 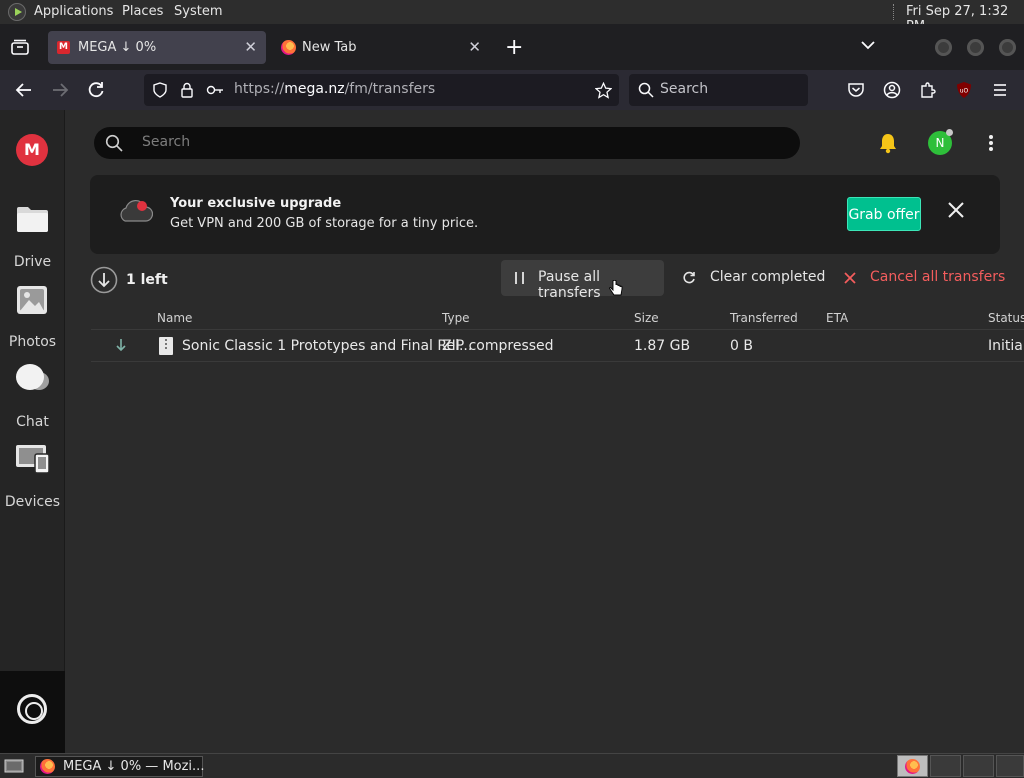 What do you see at coordinates (32, 262) in the screenshot?
I see `sidebar-item-label: Drive` at bounding box center [32, 262].